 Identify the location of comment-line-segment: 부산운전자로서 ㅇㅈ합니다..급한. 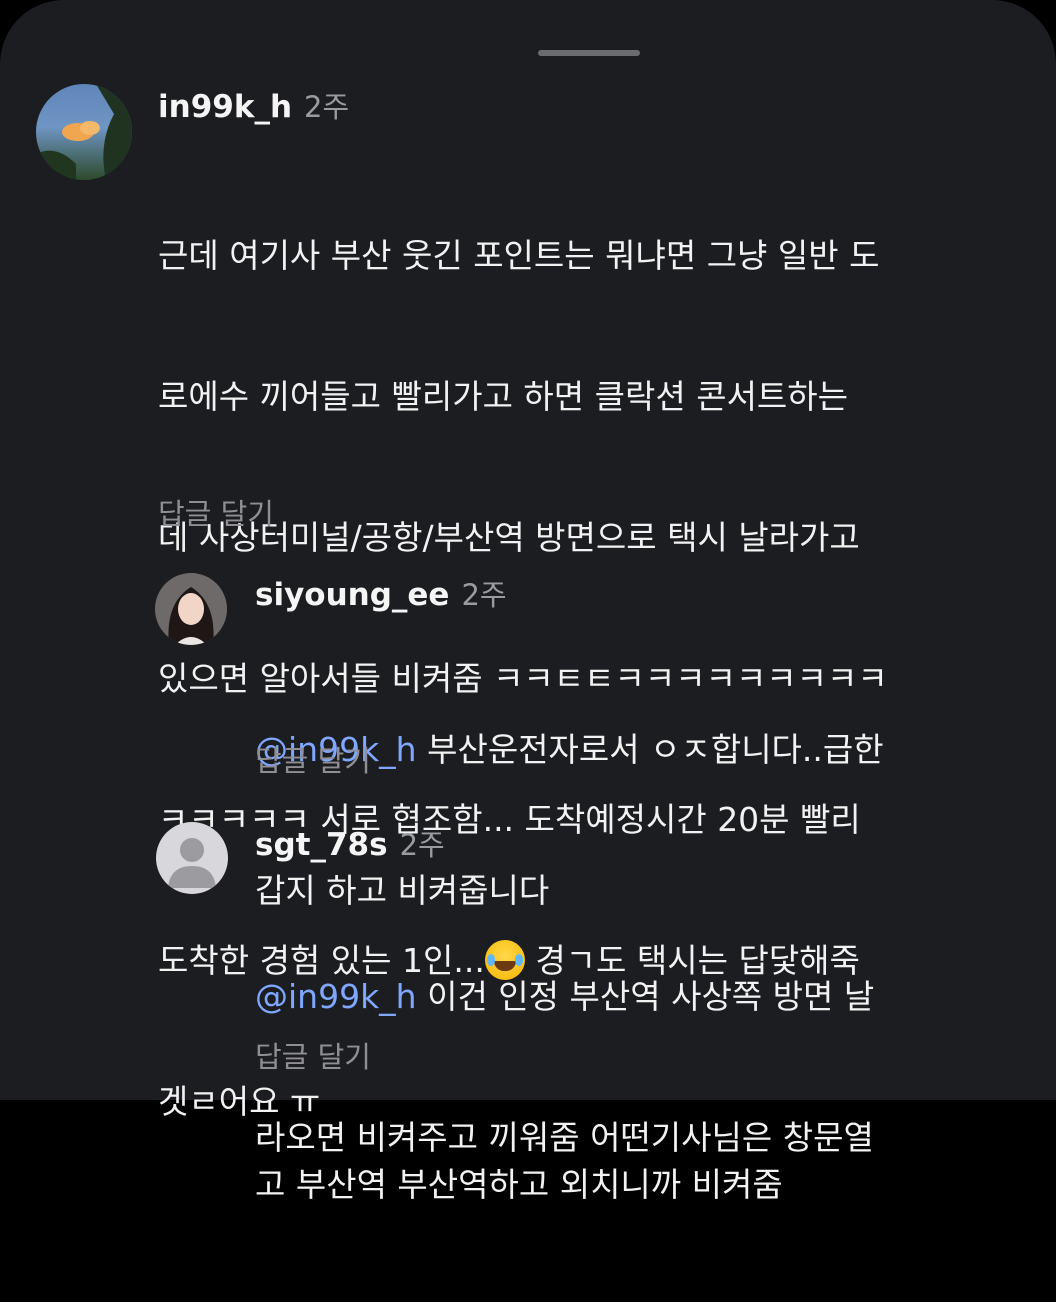
(650, 749).